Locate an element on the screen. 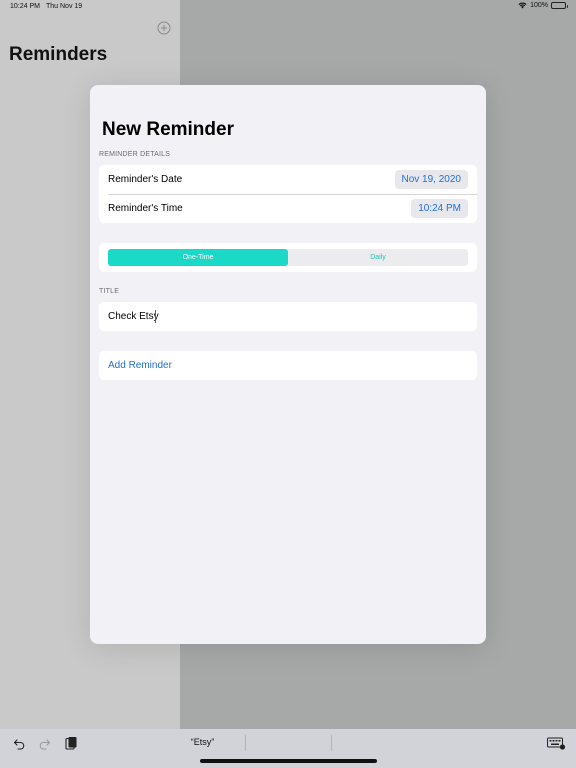 This screenshot has height=768, width=576. date-row: Reminder's Date Nov 19, 2020 is located at coordinates (288, 179).